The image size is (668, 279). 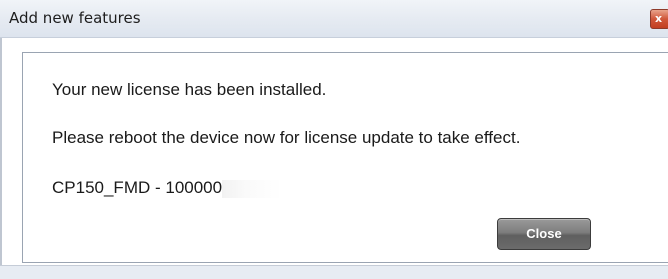 I want to click on license-id-line: CP150_FMD - 100000, so click(x=167, y=188).